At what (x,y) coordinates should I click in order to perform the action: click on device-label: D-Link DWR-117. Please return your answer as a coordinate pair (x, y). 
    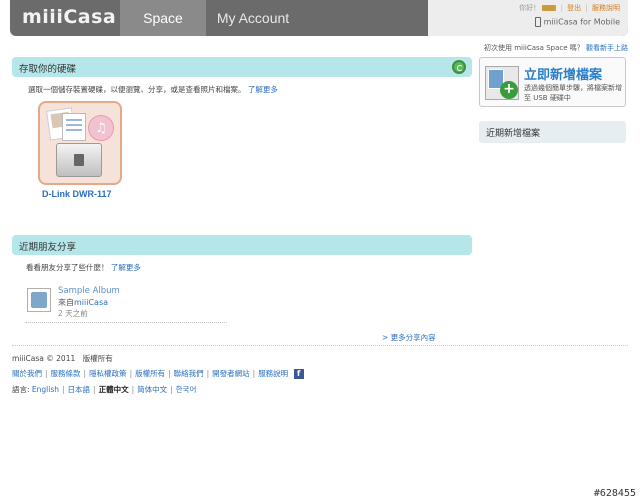
    Looking at the image, I should click on (77, 194).